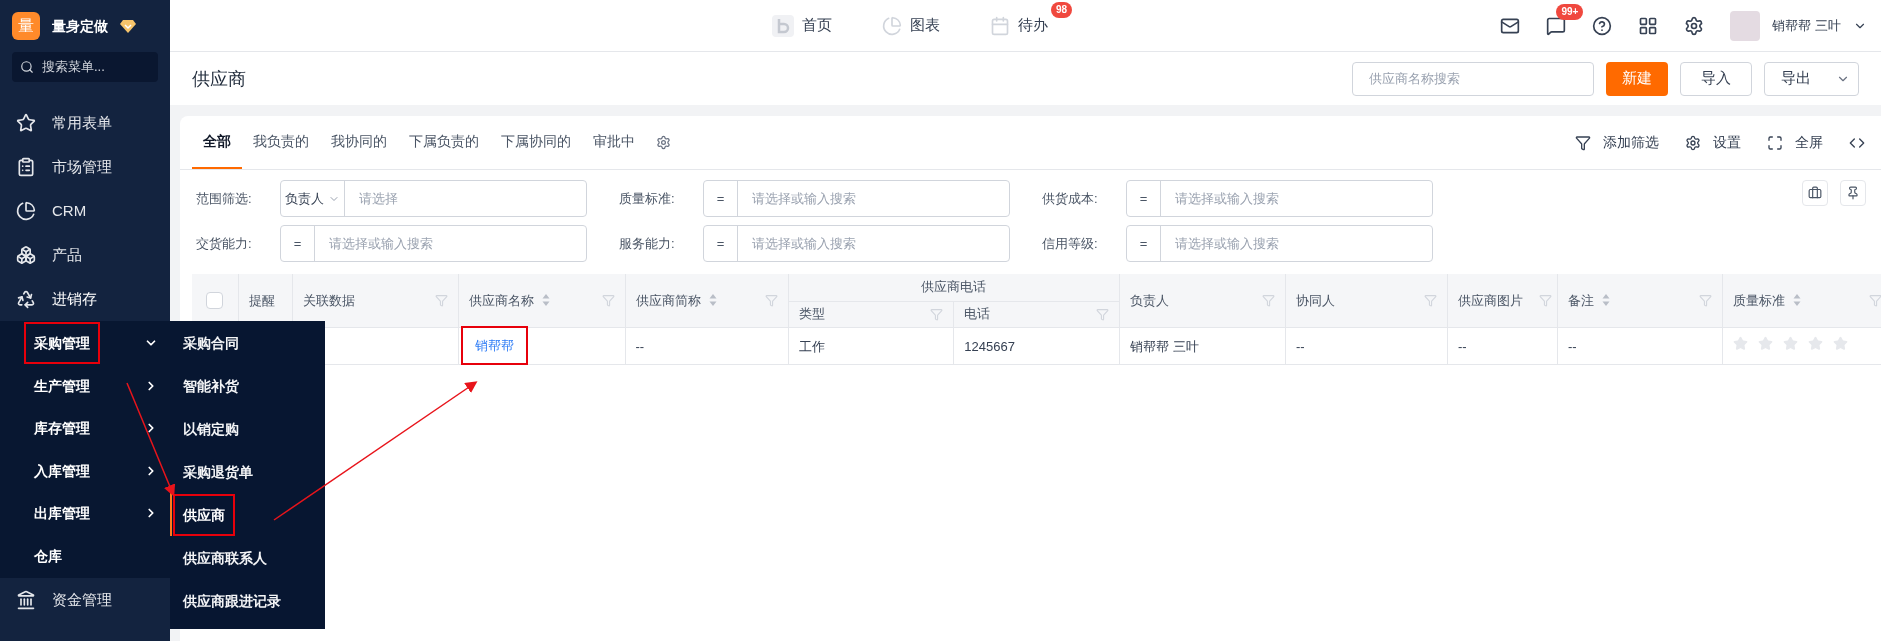  I want to click on export-button: 导出, so click(1811, 78).